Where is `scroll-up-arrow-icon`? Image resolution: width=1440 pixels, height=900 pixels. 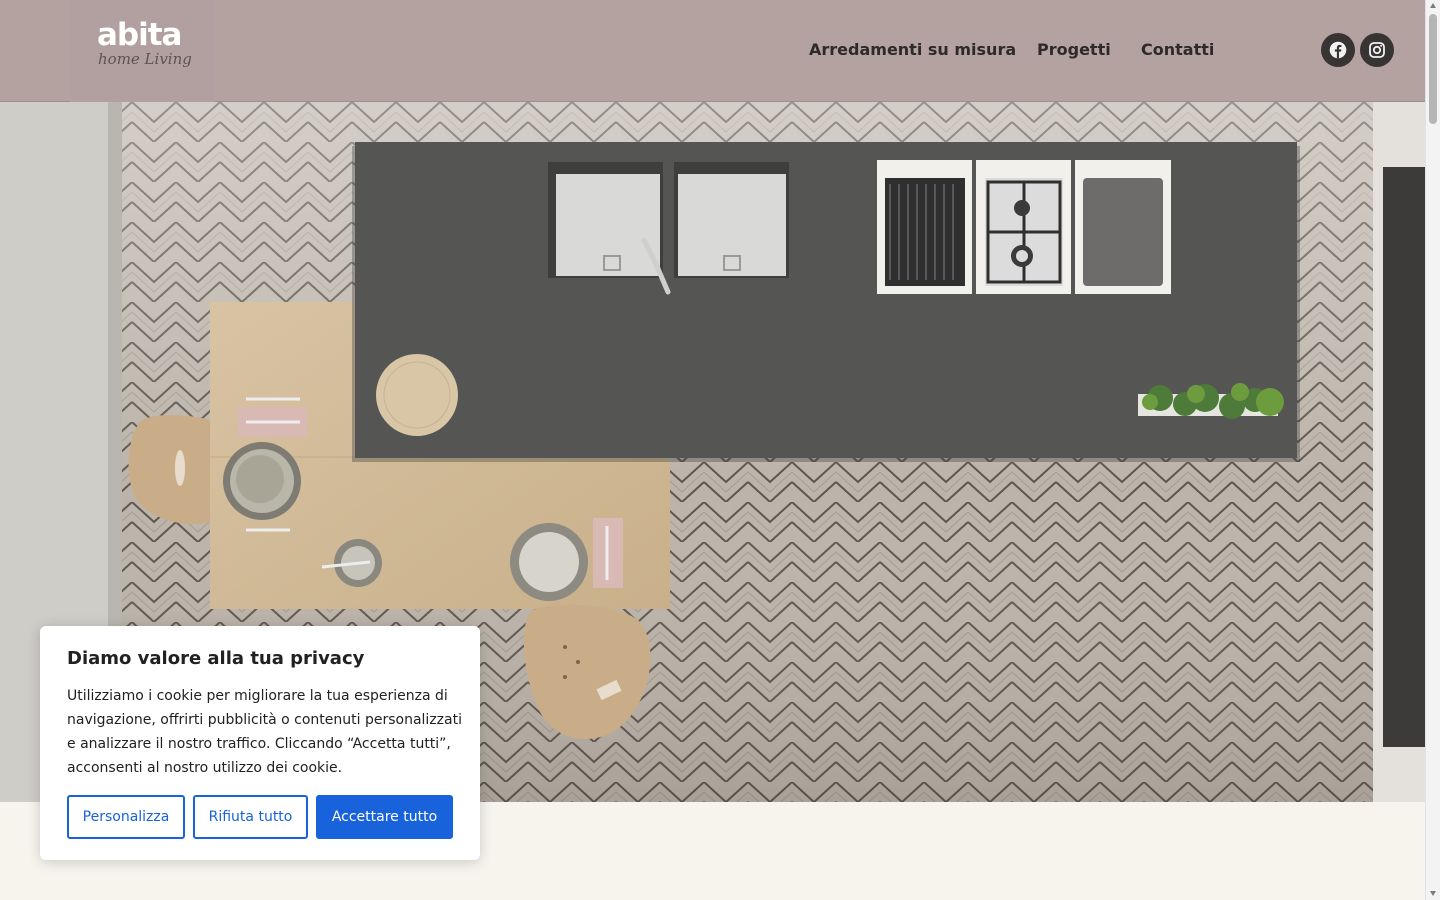
scroll-up-arrow-icon is located at coordinates (1433, 5).